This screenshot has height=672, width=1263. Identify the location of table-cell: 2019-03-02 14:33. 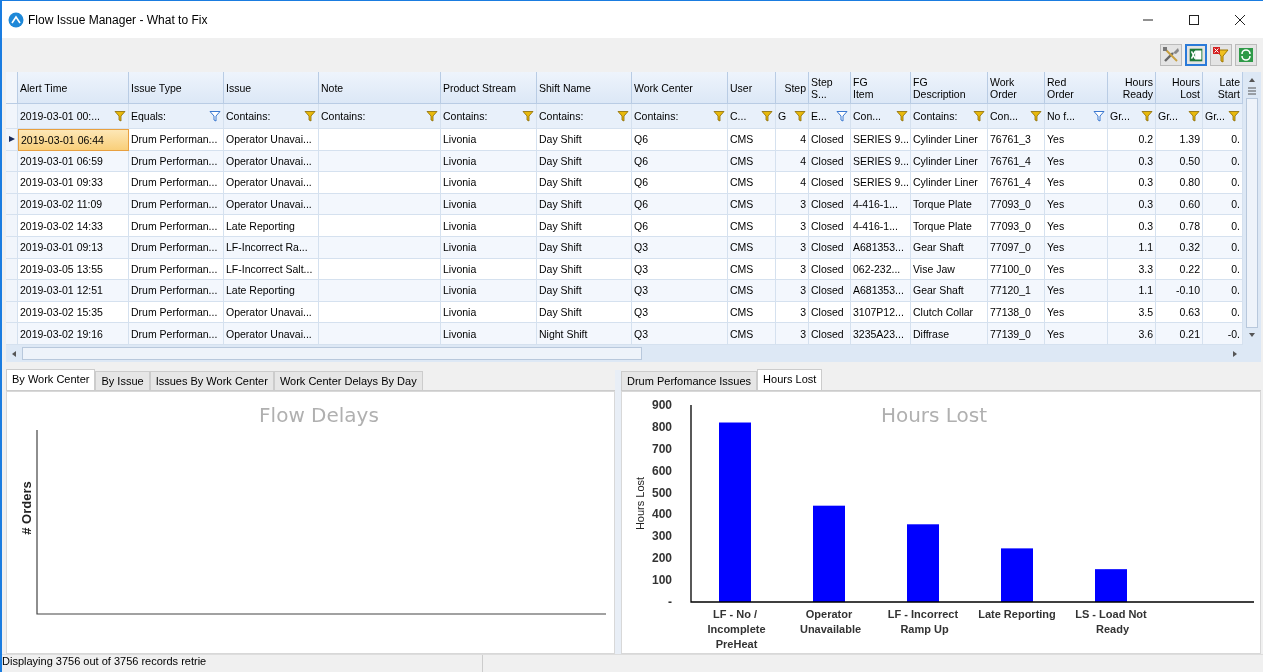
(73, 226).